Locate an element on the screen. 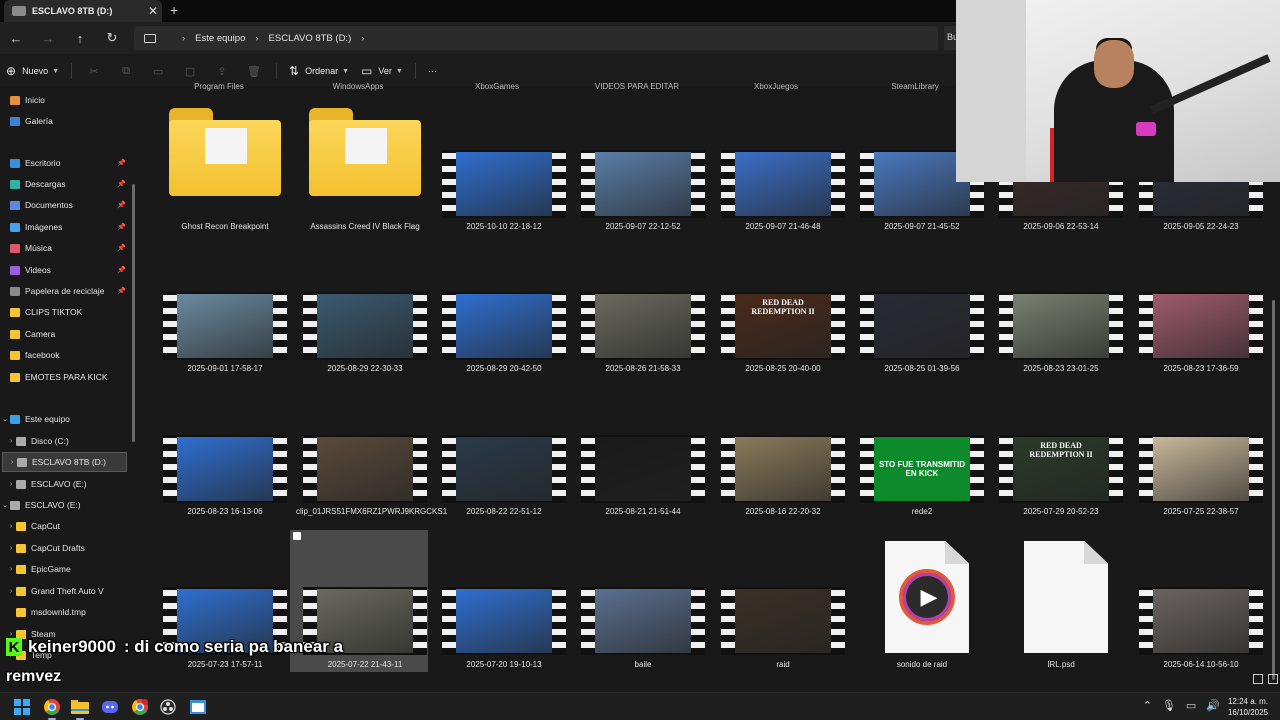 The height and width of the screenshot is (720, 1280). back-icon: ← is located at coordinates (16, 38).